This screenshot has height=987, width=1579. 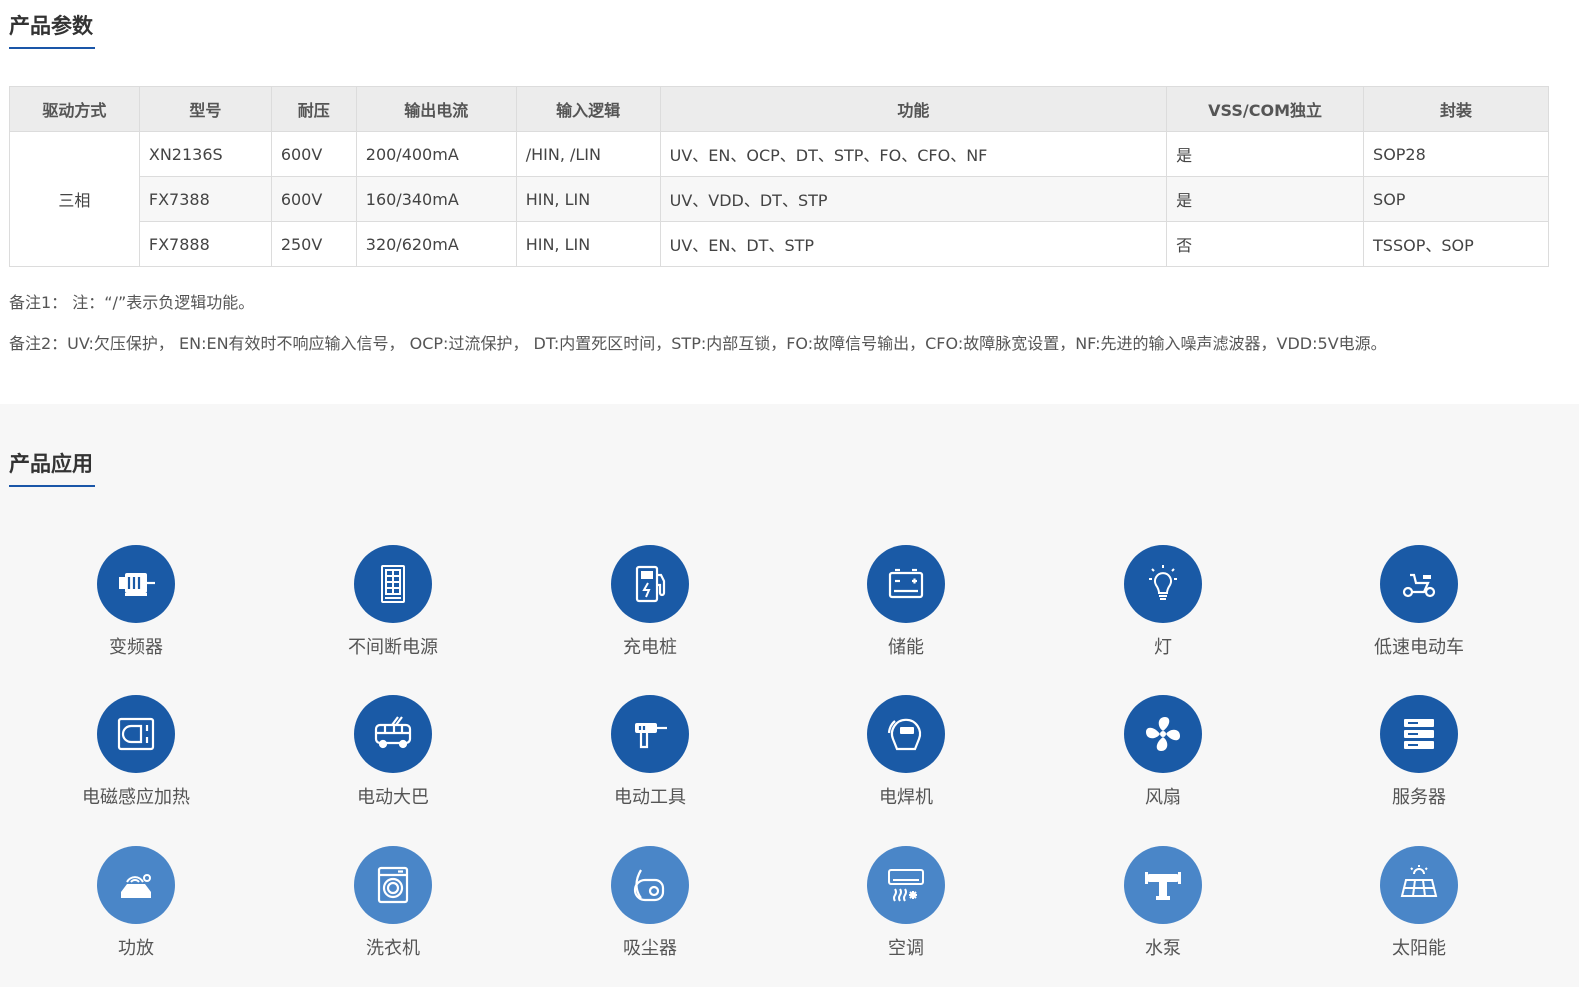 I want to click on cell-model: FX7388, so click(x=205, y=199).